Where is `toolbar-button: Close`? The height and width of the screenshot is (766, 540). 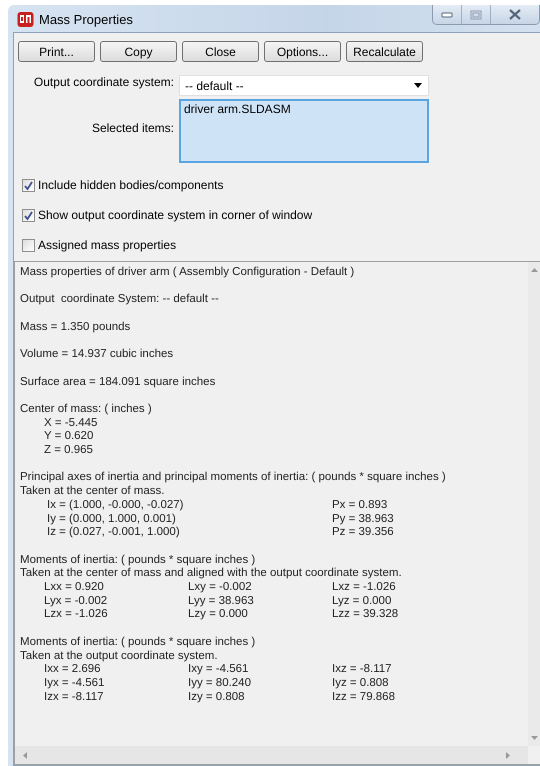
toolbar-button: Close is located at coordinates (220, 51).